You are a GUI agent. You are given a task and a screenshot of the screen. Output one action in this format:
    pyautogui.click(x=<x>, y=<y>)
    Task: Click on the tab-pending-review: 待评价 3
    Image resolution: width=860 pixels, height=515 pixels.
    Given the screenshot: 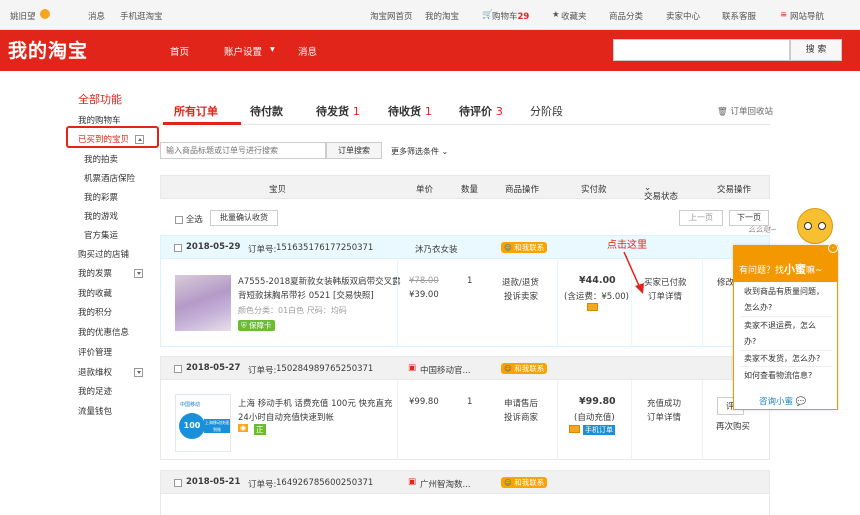 What is the action you would take?
    pyautogui.click(x=481, y=111)
    